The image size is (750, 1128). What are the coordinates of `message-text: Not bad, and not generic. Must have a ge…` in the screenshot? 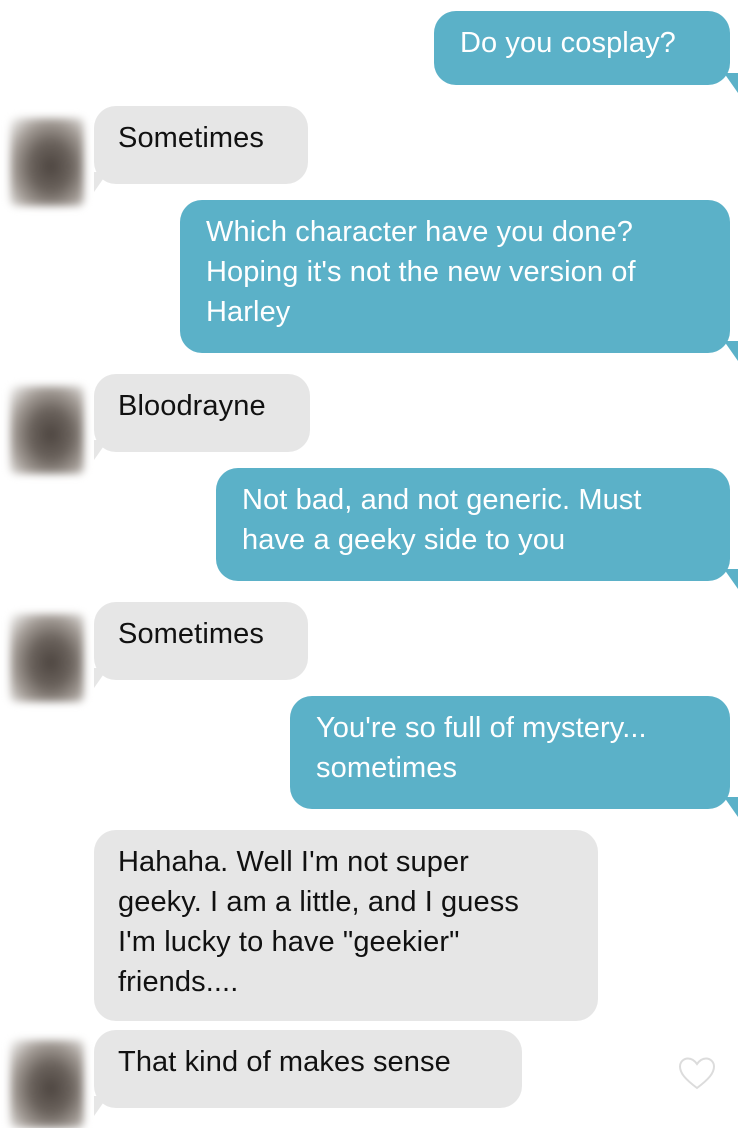 It's located at (442, 520).